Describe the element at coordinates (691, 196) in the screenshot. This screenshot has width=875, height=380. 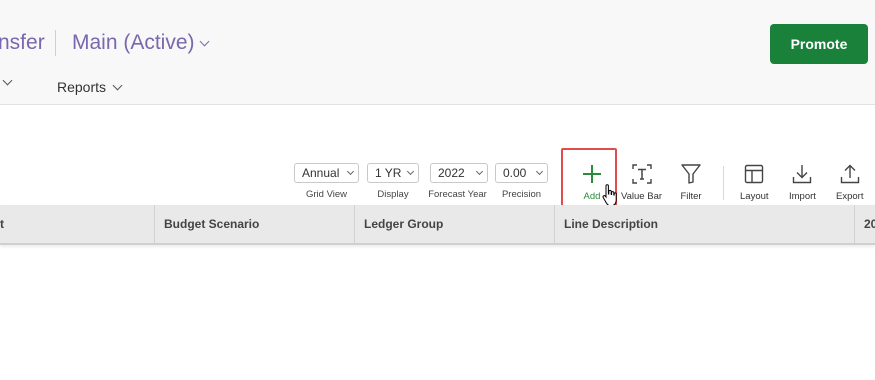
I see `filter-label: Filter` at that location.